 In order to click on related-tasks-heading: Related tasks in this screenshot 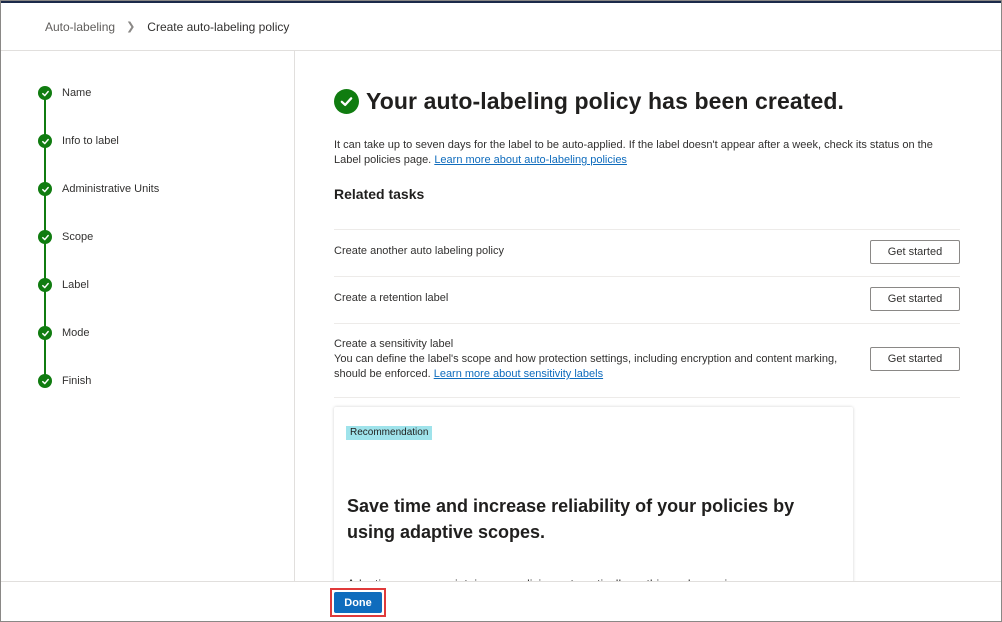, I will do `click(379, 194)`.